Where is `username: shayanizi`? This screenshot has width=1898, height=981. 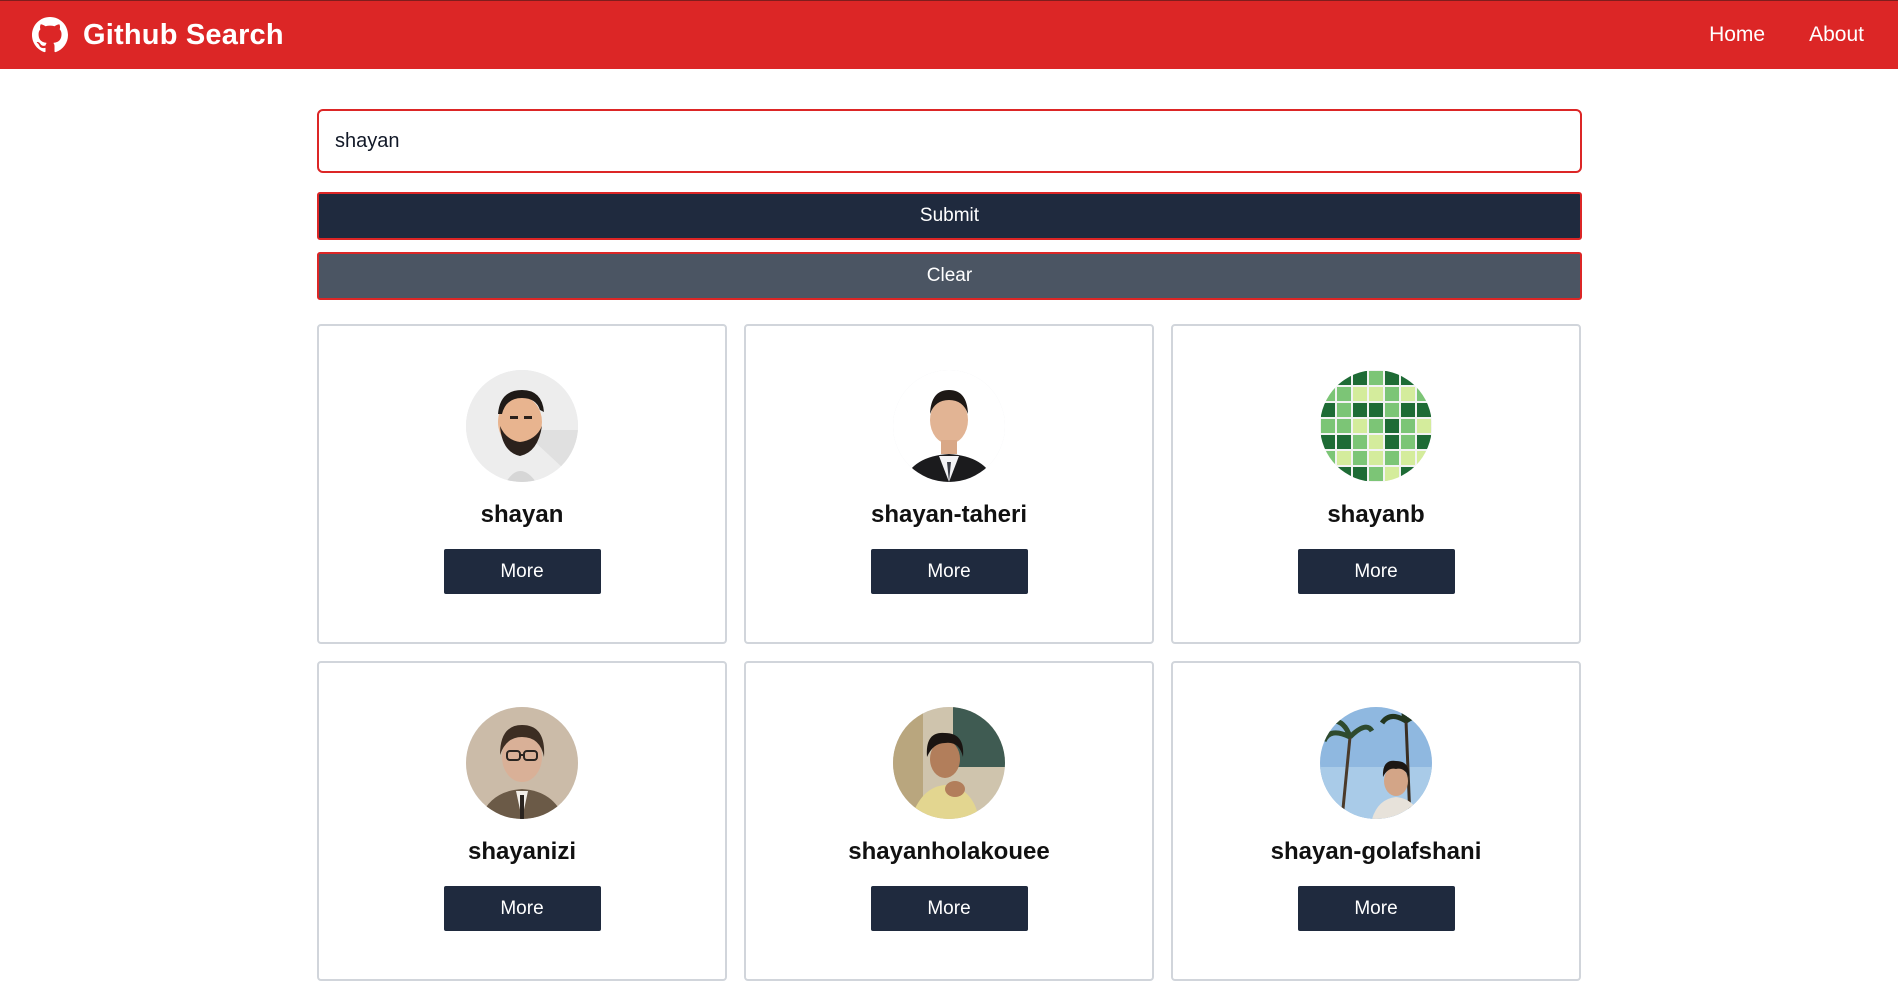 username: shayanizi is located at coordinates (522, 851).